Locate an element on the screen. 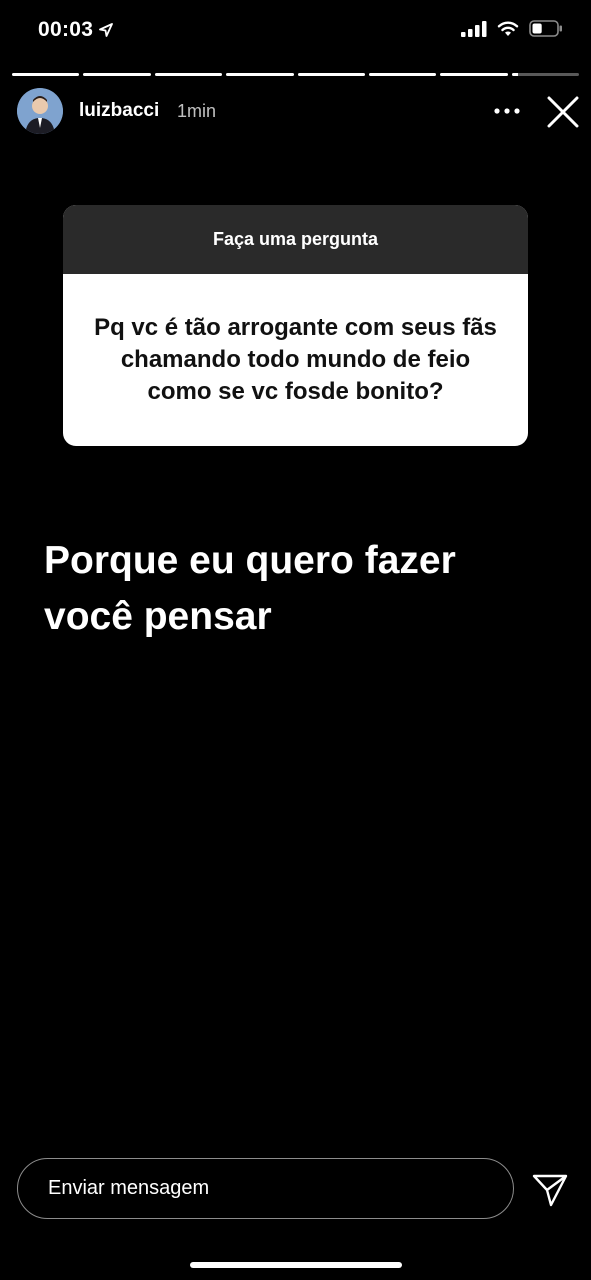  close-button is located at coordinates (563, 112).